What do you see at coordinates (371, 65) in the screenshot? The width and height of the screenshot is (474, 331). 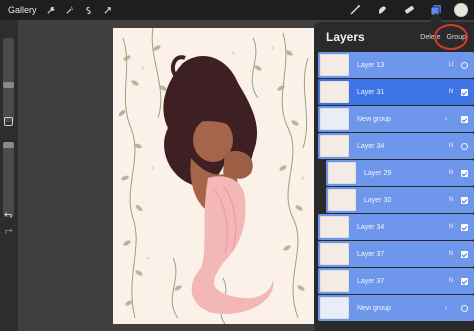 I see `layer-name: Layer 13` at bounding box center [371, 65].